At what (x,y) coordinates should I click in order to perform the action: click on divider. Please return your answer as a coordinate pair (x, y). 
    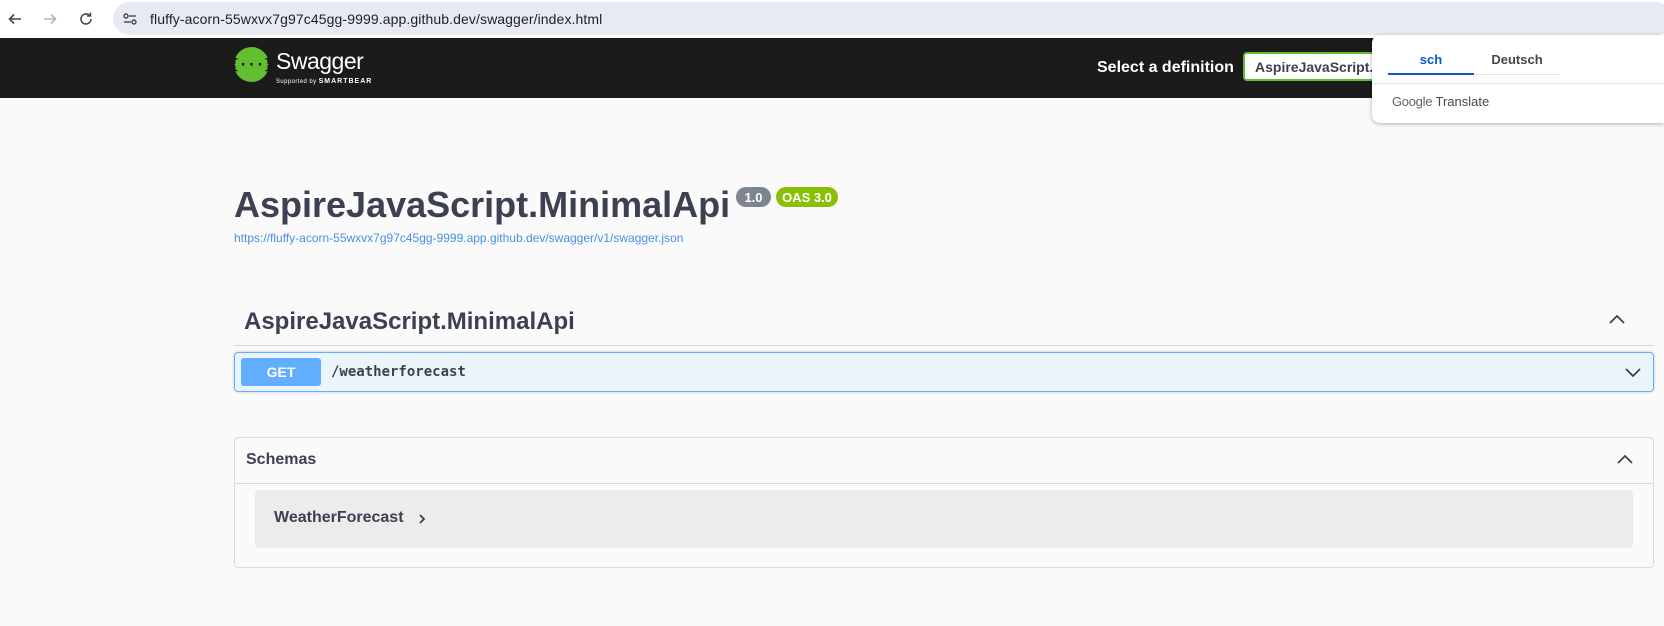
    Looking at the image, I should click on (1518, 83).